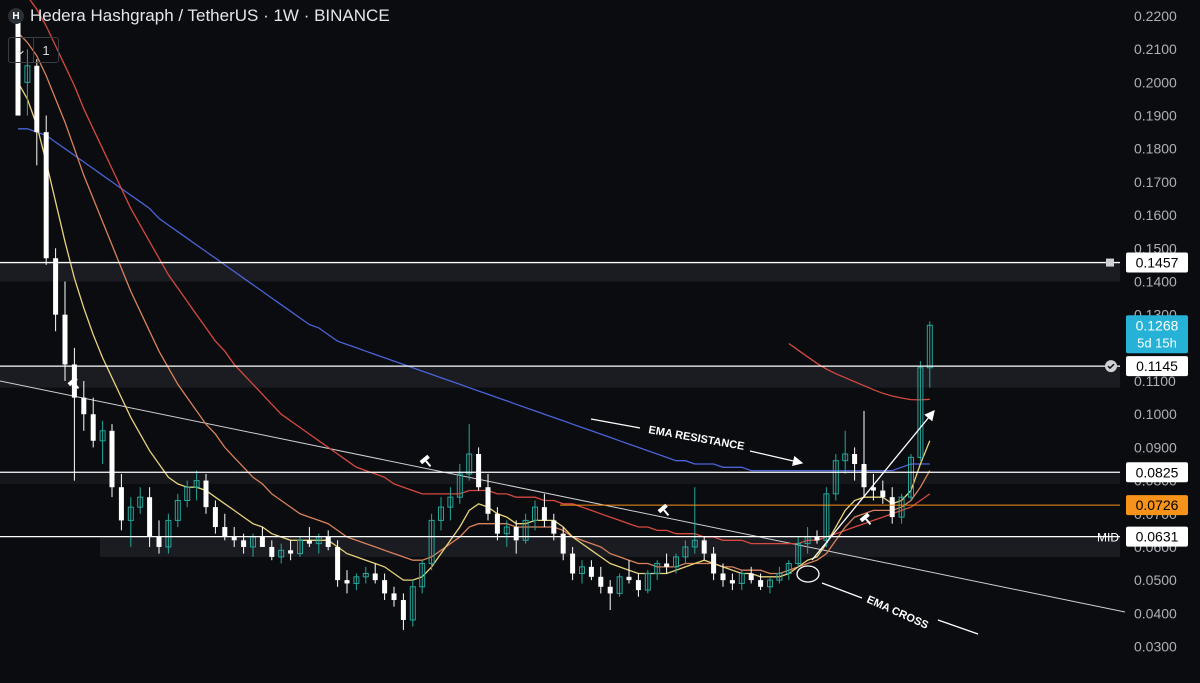 Image resolution: width=1200 pixels, height=683 pixels. I want to click on hedera-logo-icon: H, so click(16, 16).